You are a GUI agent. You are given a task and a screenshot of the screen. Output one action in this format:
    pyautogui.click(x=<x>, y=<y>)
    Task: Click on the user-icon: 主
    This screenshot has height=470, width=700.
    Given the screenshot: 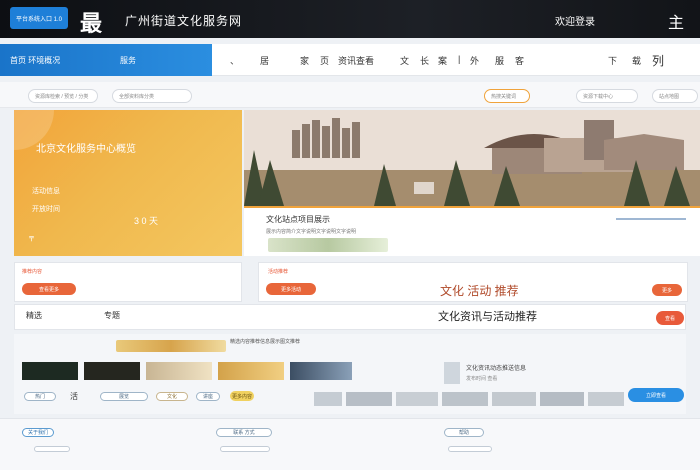 What is the action you would take?
    pyautogui.click(x=676, y=21)
    